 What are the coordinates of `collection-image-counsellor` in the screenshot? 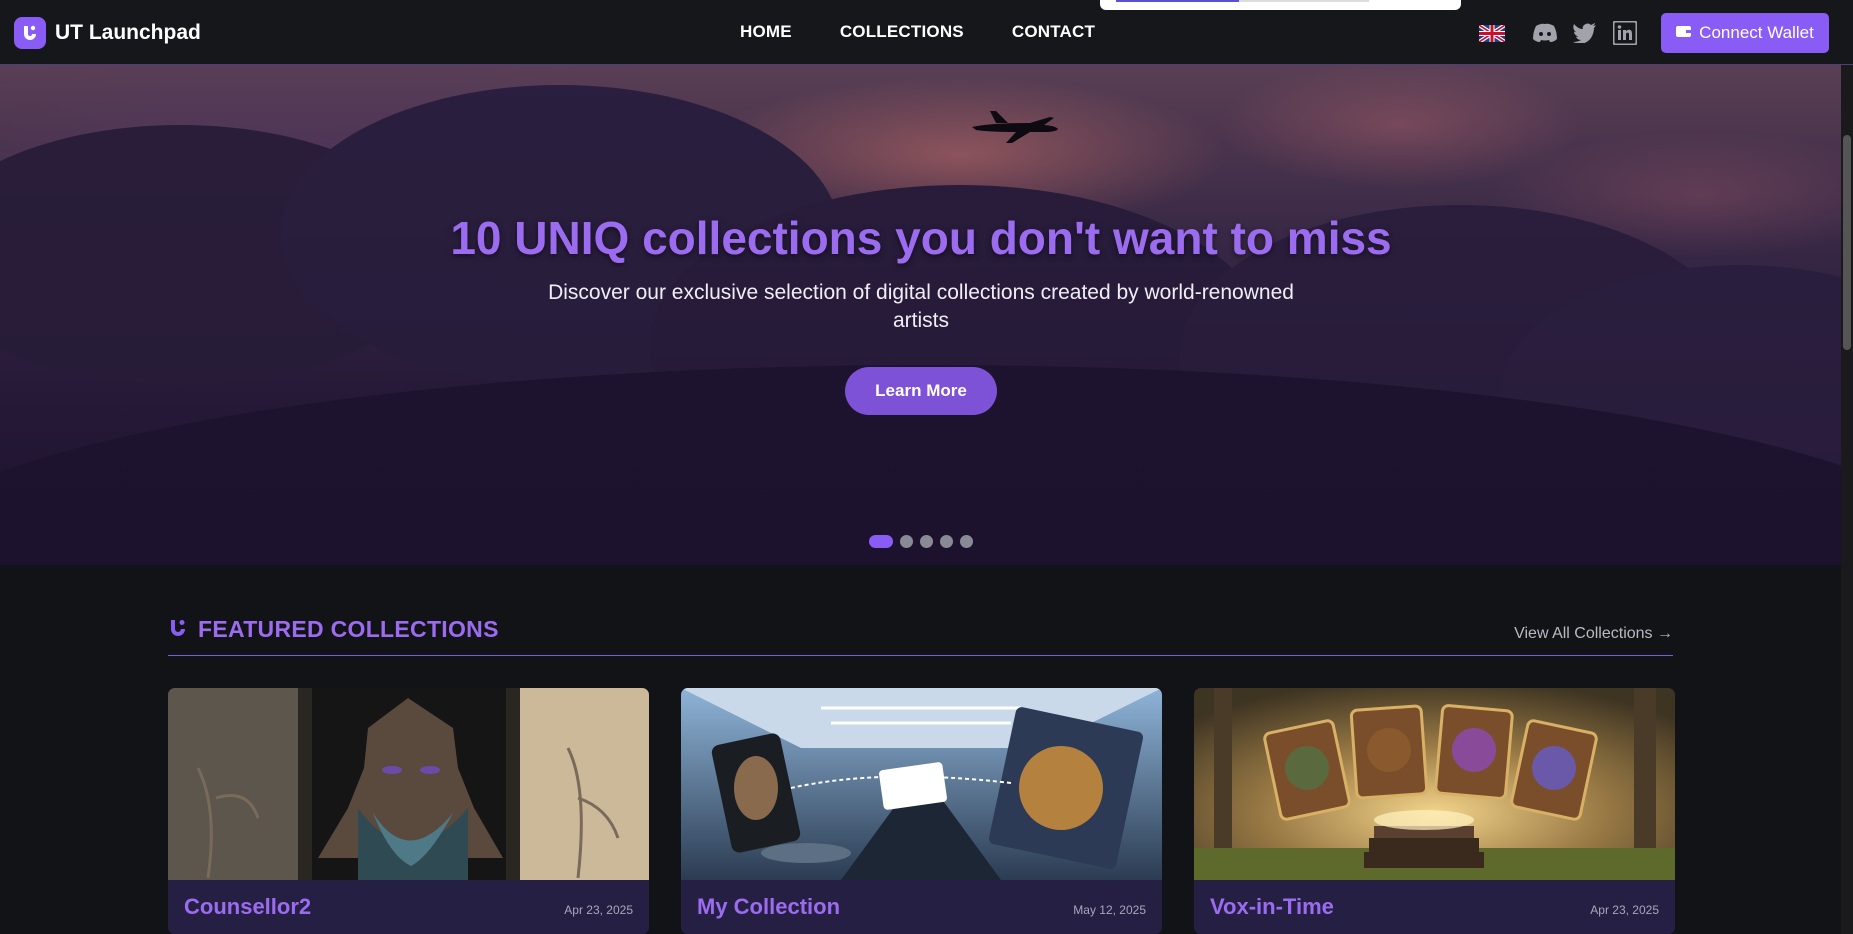 It's located at (408, 784).